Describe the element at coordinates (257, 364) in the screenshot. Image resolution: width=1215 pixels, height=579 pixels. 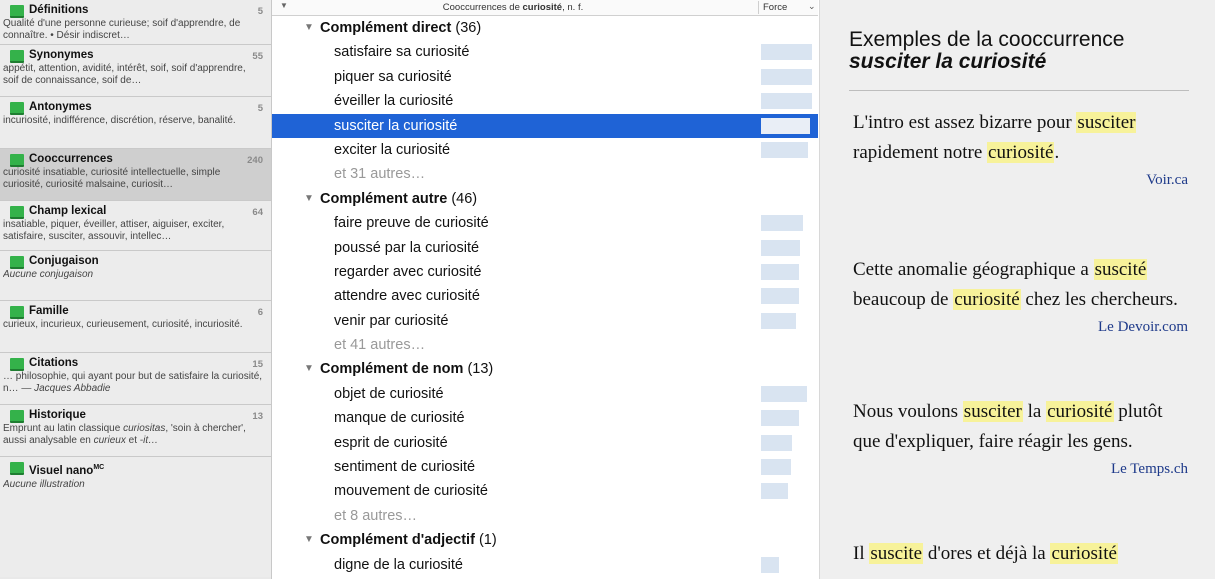
I see `sidebar-item-count: 15` at that location.